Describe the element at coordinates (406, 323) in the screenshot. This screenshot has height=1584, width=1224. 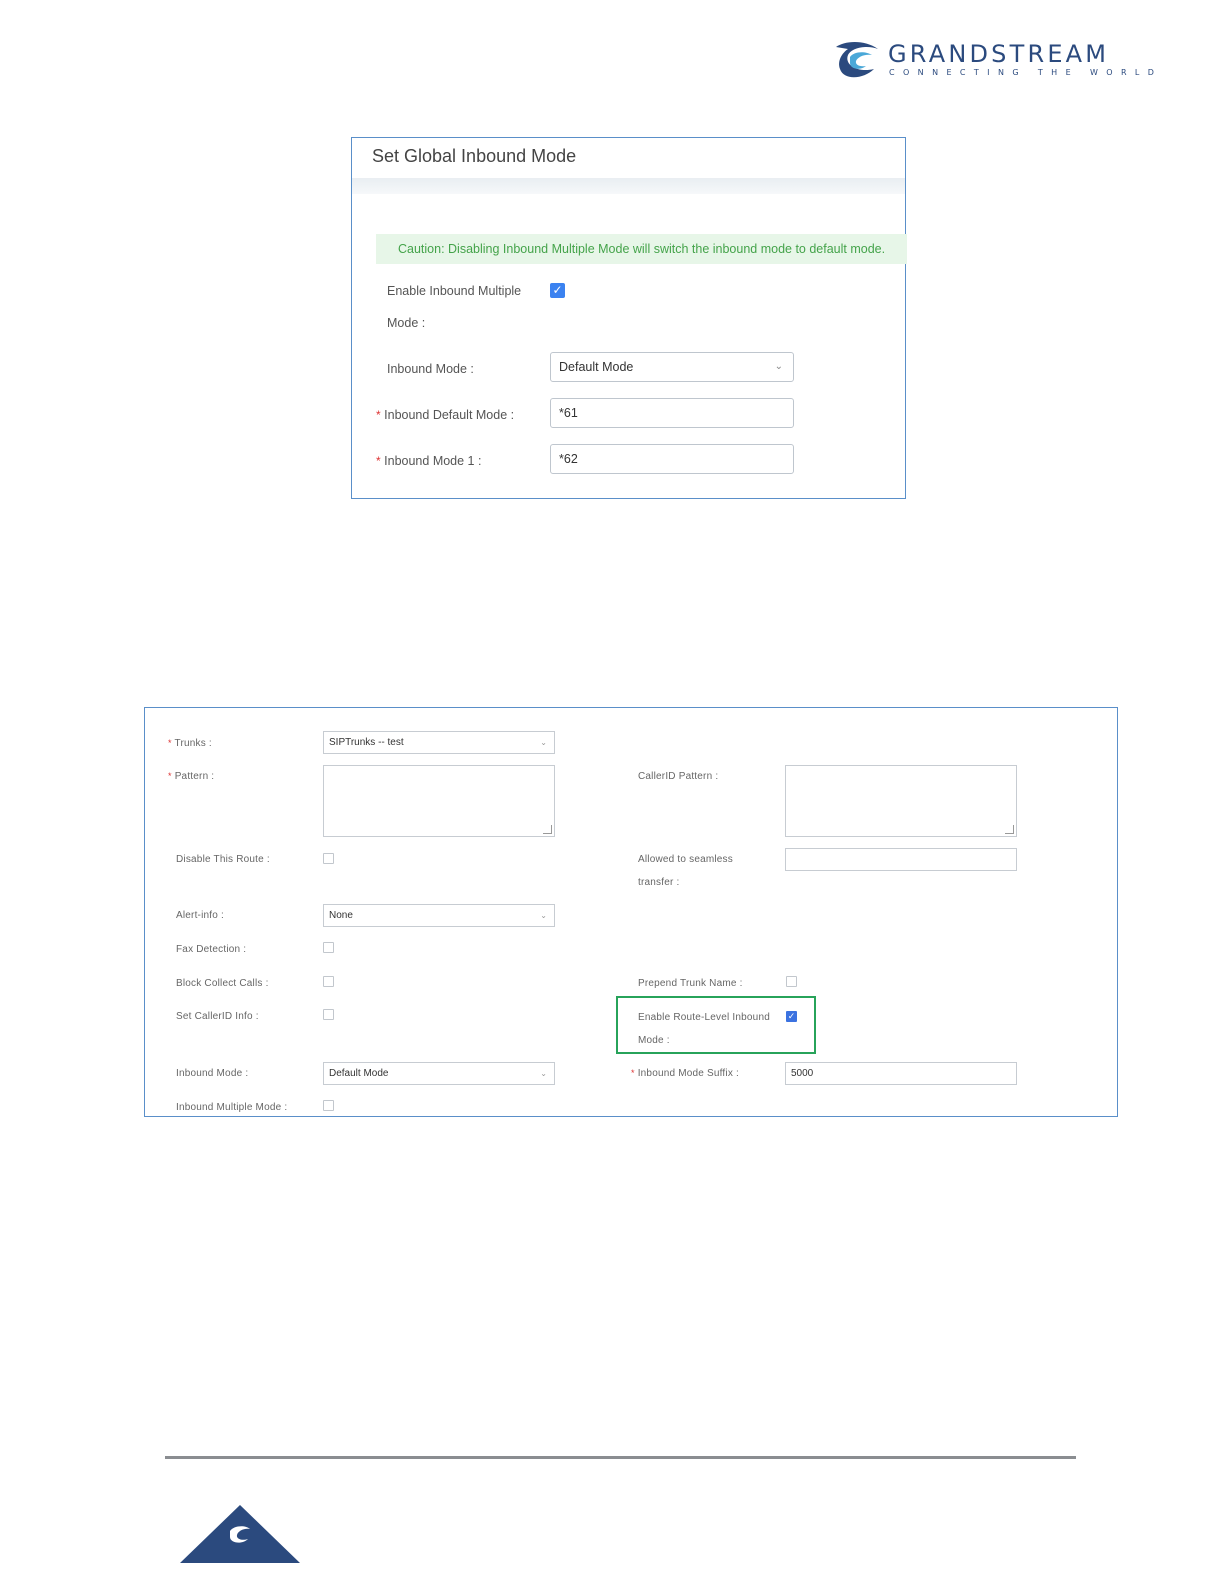
I see `enable-multiple-mode-label-cont: Mode :` at that location.